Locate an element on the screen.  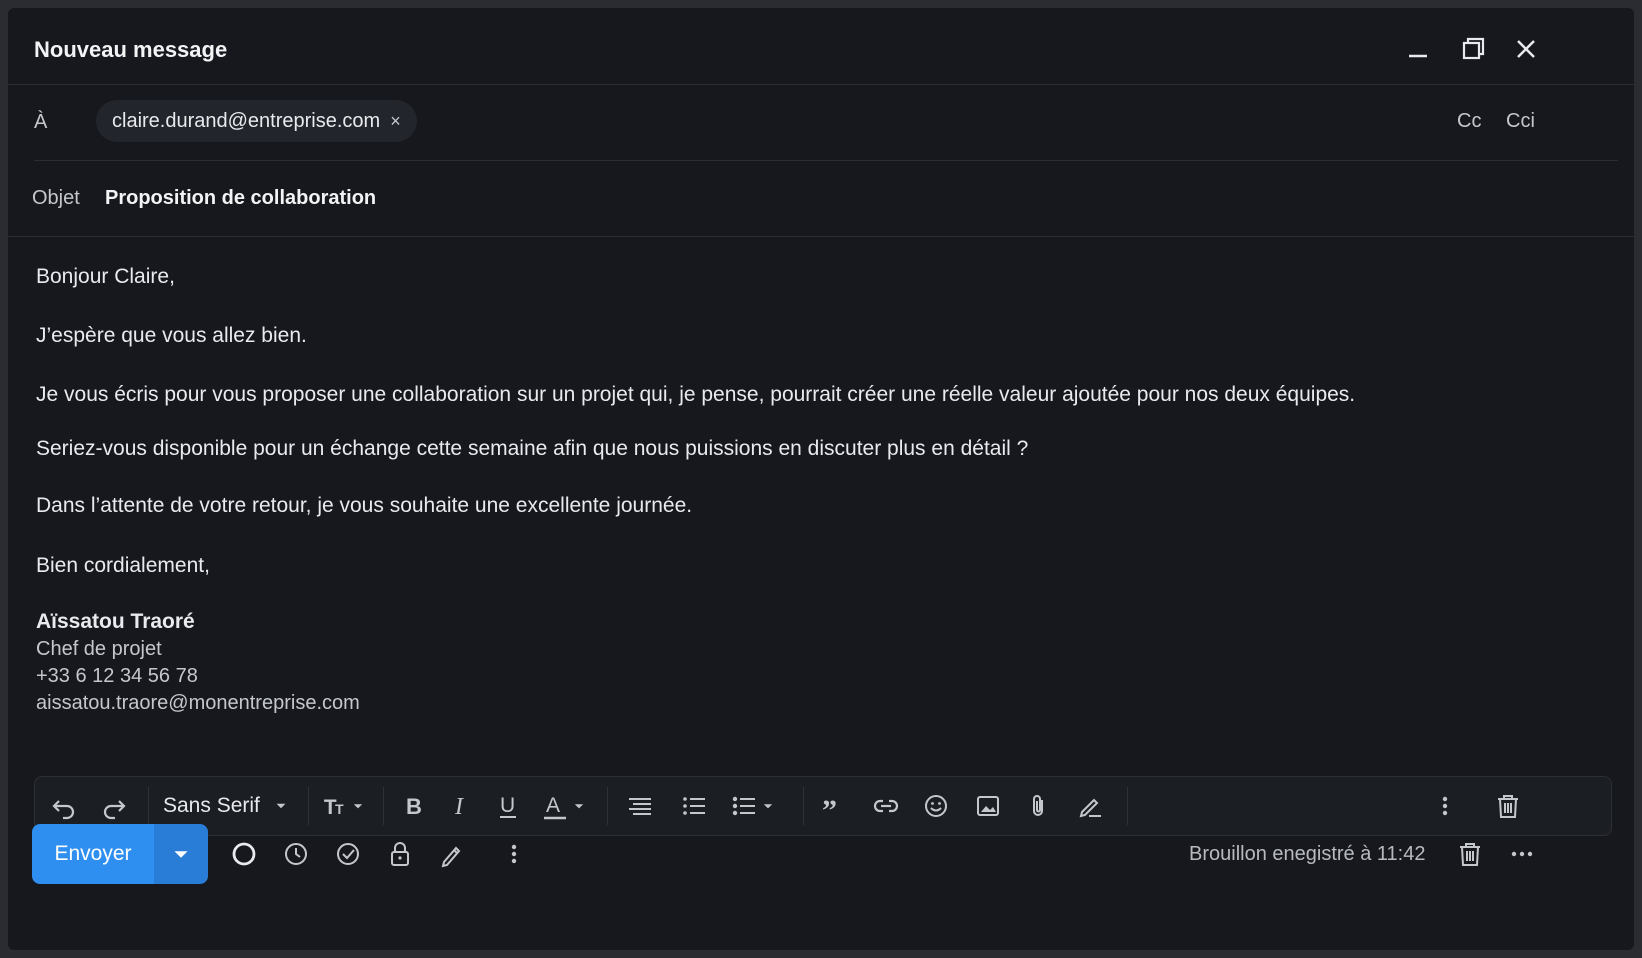
send-button: Envoyer is located at coordinates (93, 854).